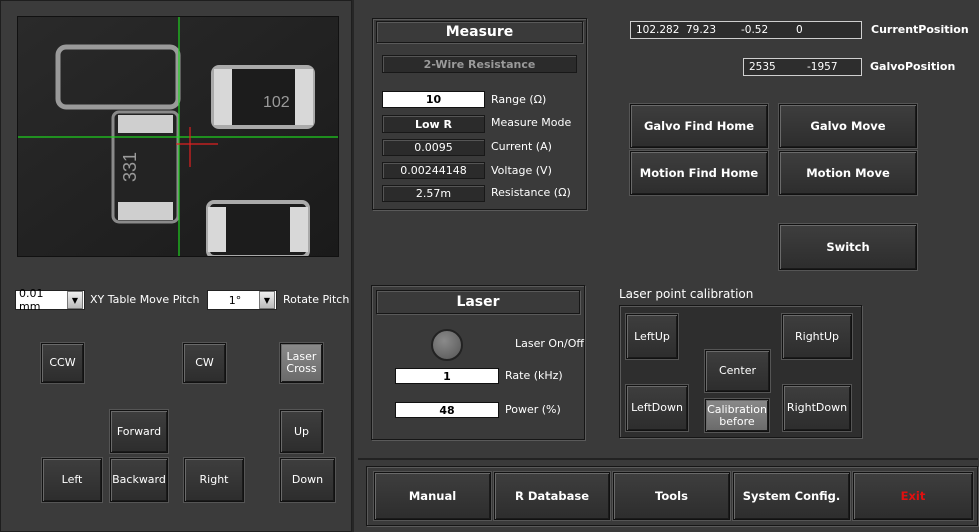 The width and height of the screenshot is (979, 532). Describe the element at coordinates (433, 193) in the screenshot. I see `resistance-value: 2.57m` at that location.